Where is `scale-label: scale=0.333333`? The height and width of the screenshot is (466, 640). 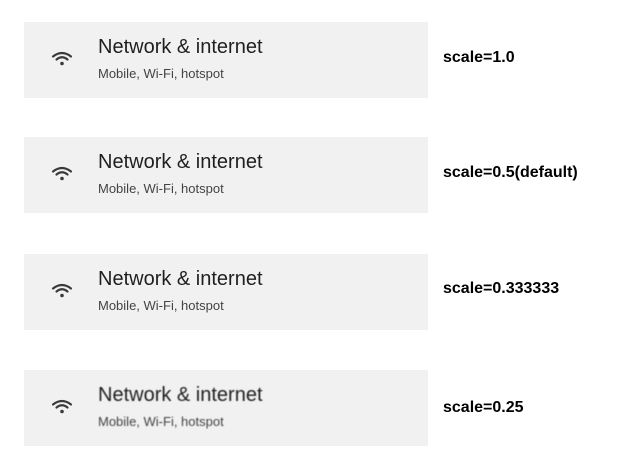
scale-label: scale=0.333333 is located at coordinates (501, 288).